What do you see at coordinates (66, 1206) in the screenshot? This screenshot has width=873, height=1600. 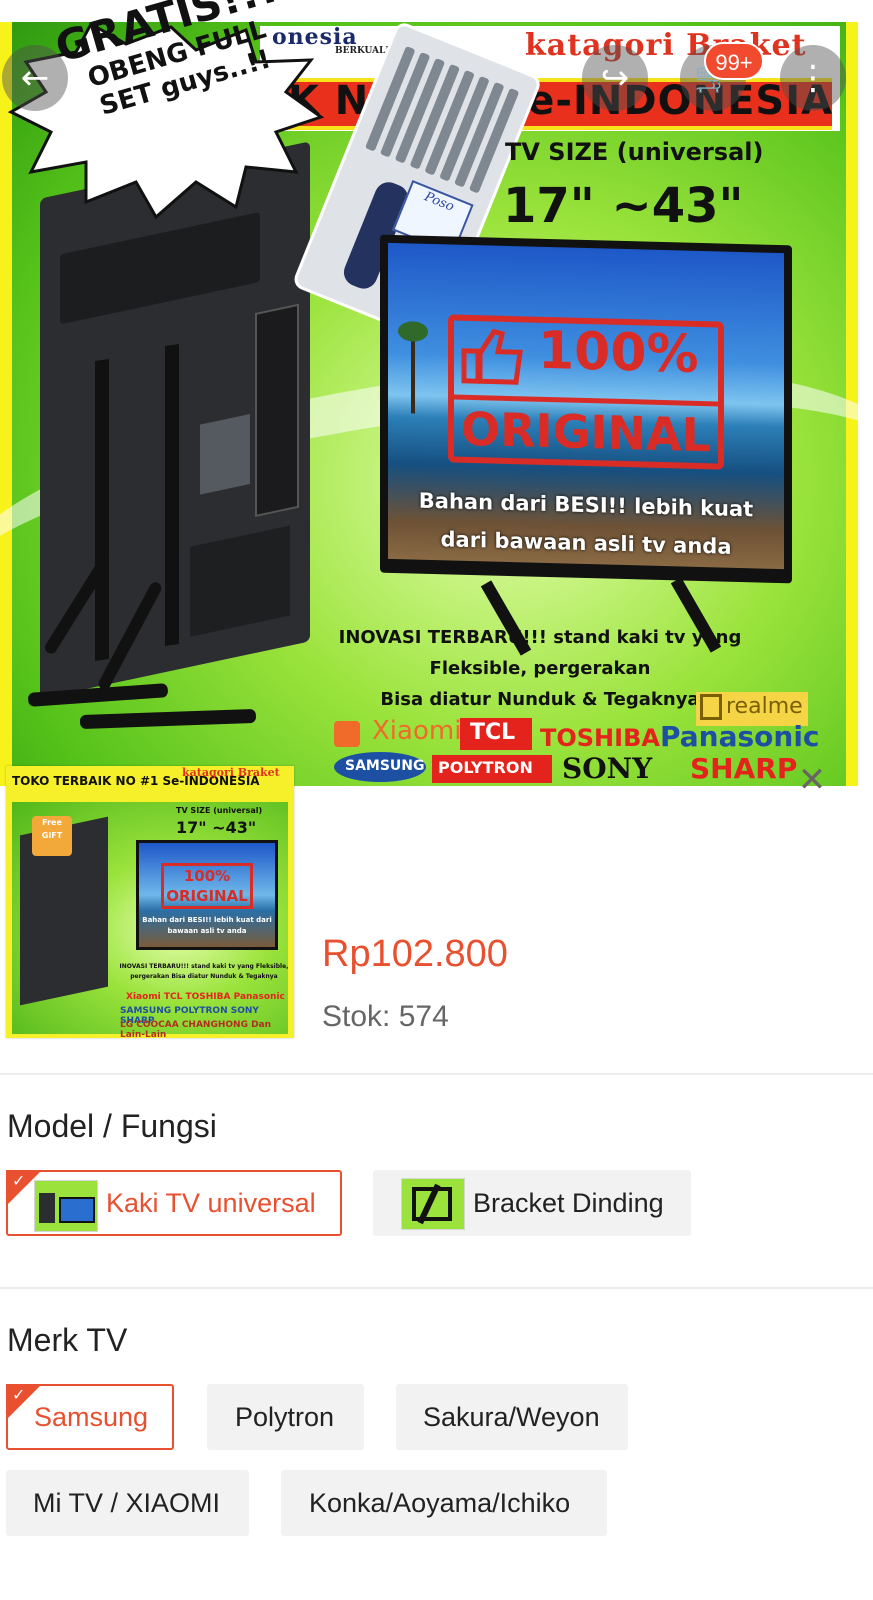 I see `kaki-tv-thumb-image` at bounding box center [66, 1206].